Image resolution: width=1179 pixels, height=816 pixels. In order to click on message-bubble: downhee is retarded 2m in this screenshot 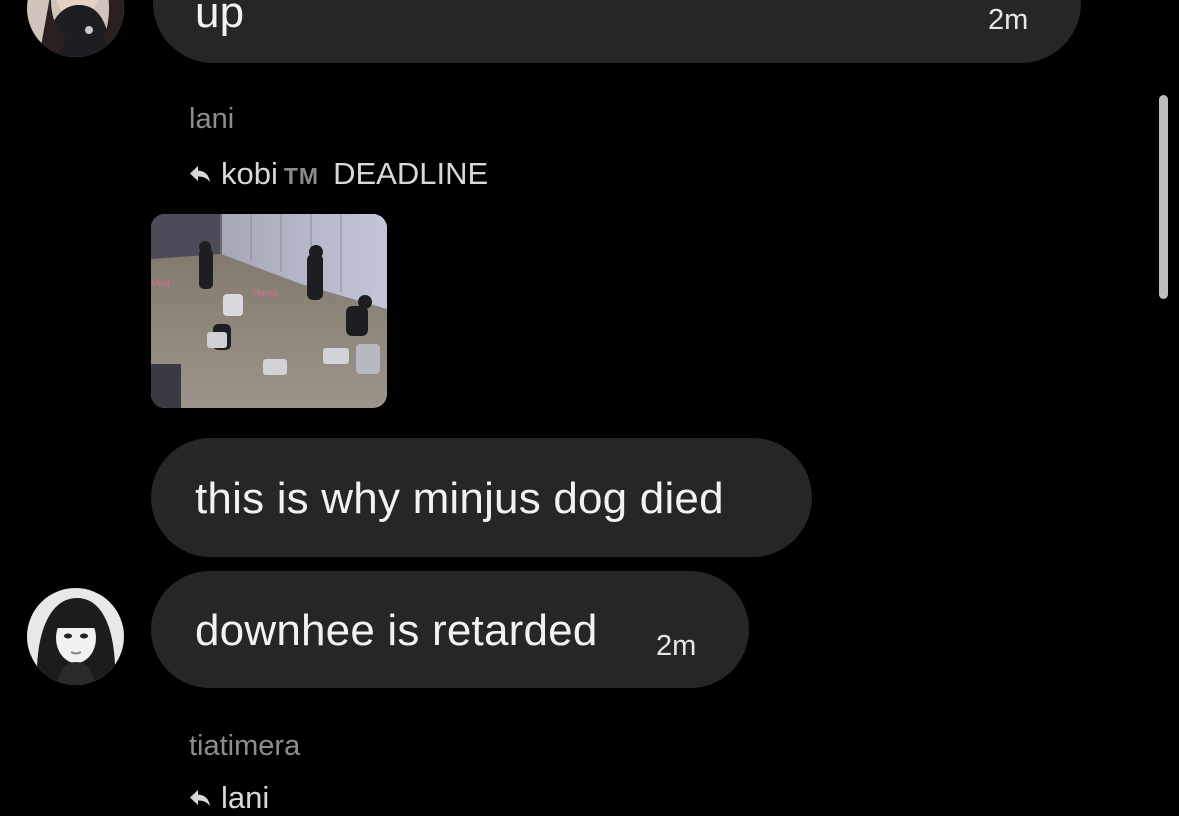, I will do `click(450, 629)`.